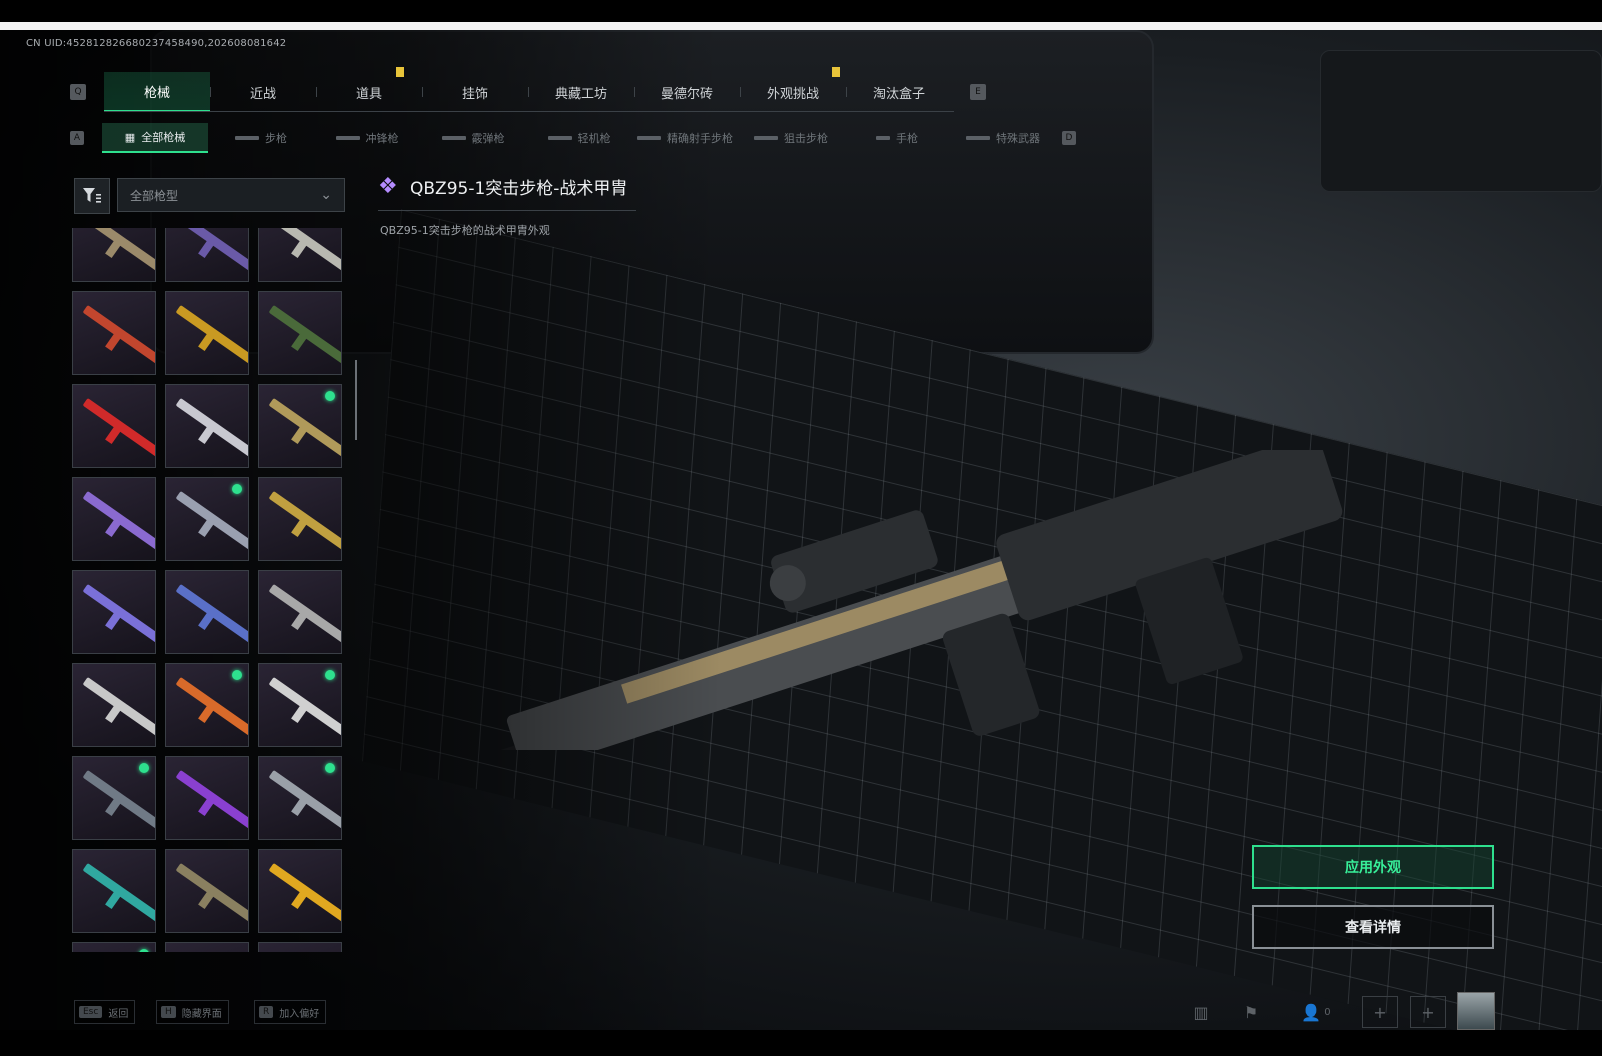 This screenshot has height=1056, width=1602. Describe the element at coordinates (276, 138) in the screenshot. I see `subtab-label: 步枪` at that location.